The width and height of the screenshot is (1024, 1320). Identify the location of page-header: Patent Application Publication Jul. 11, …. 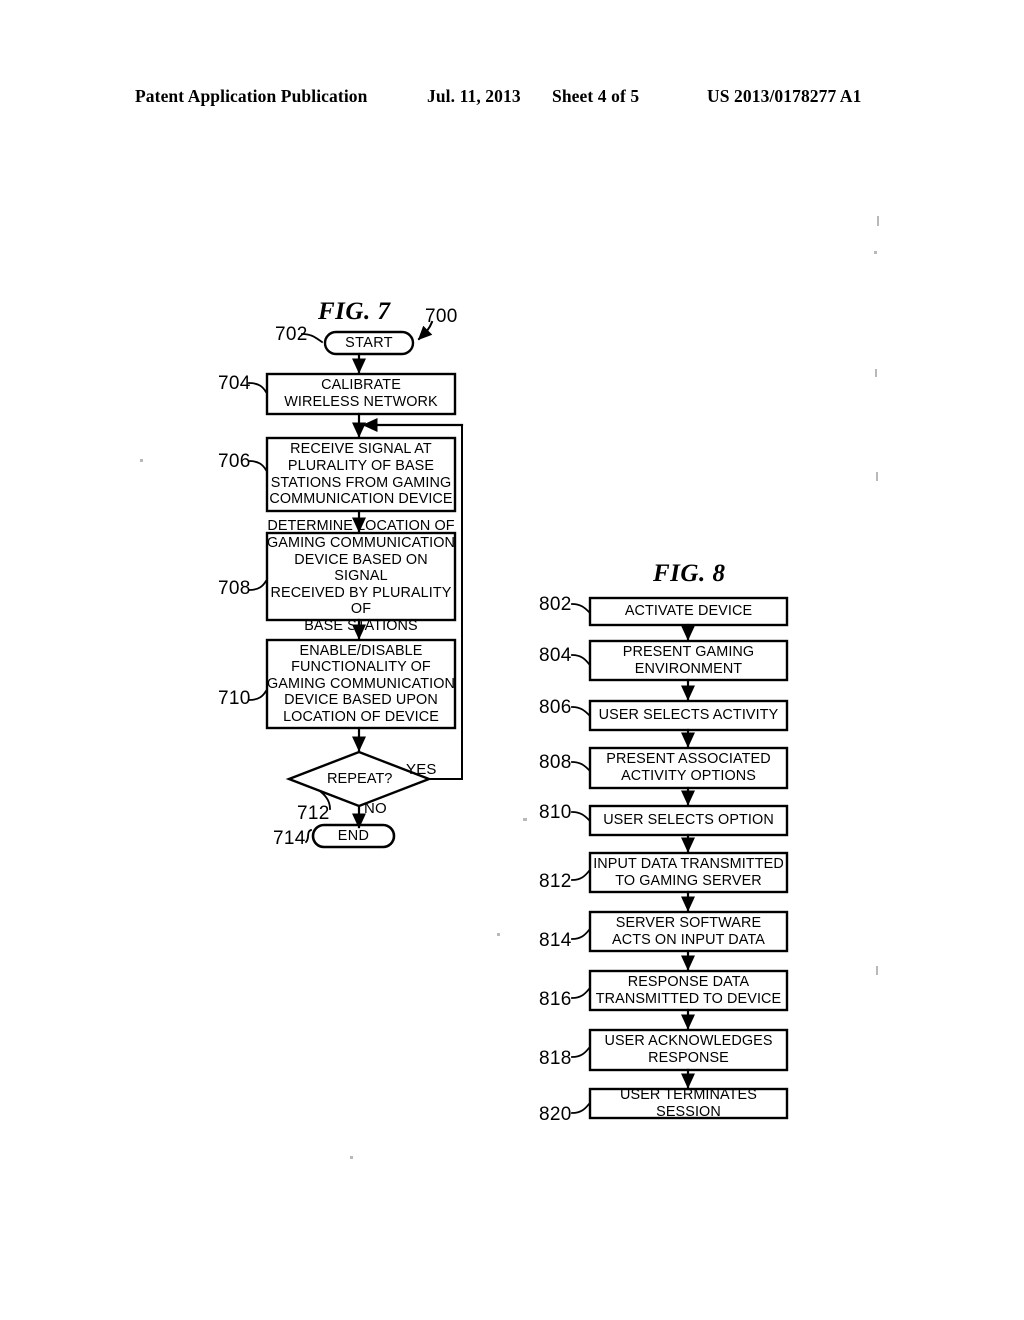
(512, 99).